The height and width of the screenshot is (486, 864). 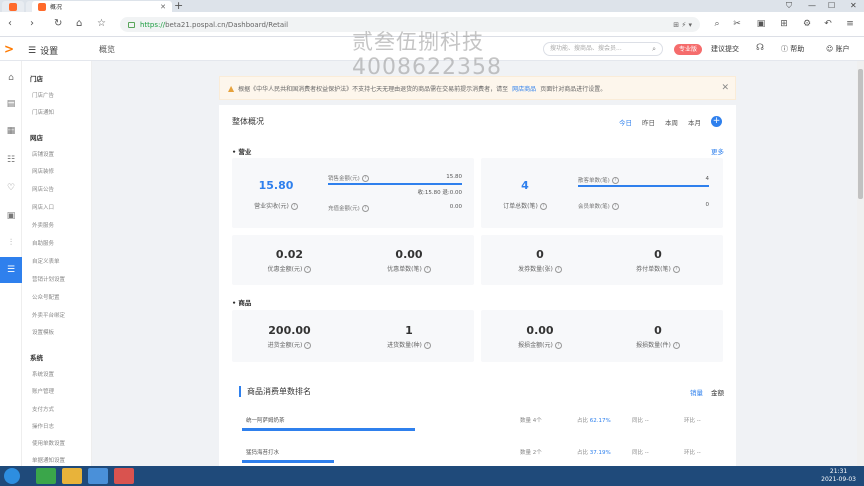 I want to click on close-window-button: ✕, so click(x=853, y=6).